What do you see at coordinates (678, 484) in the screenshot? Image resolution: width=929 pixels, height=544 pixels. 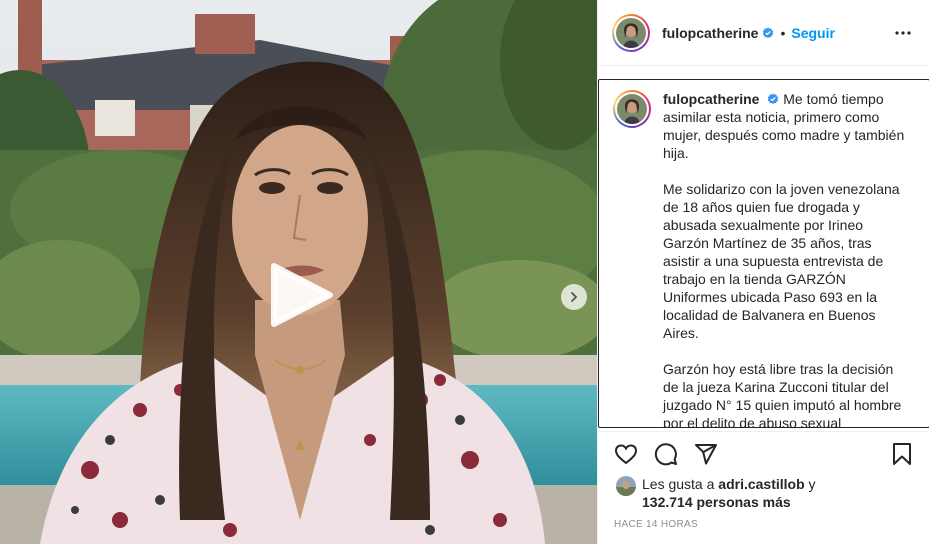 I see `likes-prefix: Les gusta a` at bounding box center [678, 484].